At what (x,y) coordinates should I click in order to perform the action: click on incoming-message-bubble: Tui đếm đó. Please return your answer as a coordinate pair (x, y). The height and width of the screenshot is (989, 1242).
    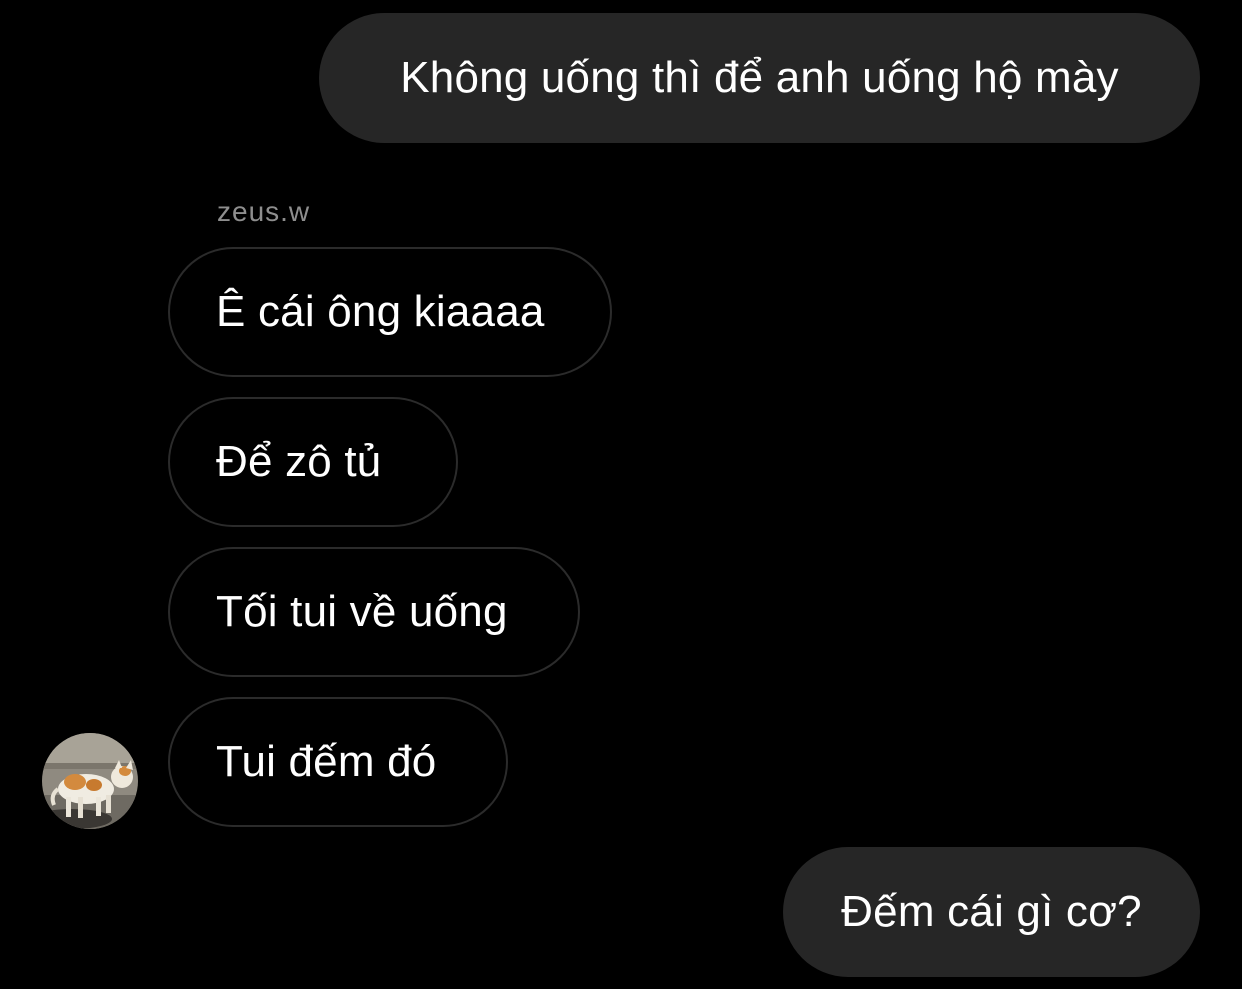
    Looking at the image, I should click on (338, 762).